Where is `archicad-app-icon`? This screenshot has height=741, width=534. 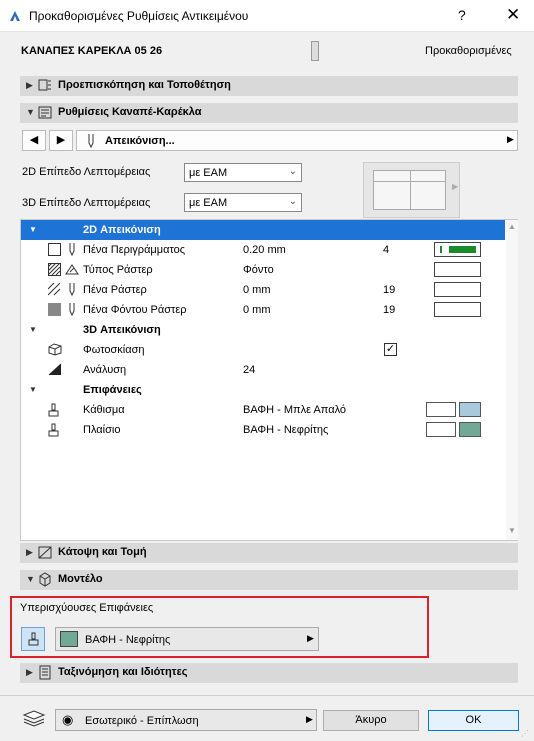
archicad-app-icon is located at coordinates (15, 16).